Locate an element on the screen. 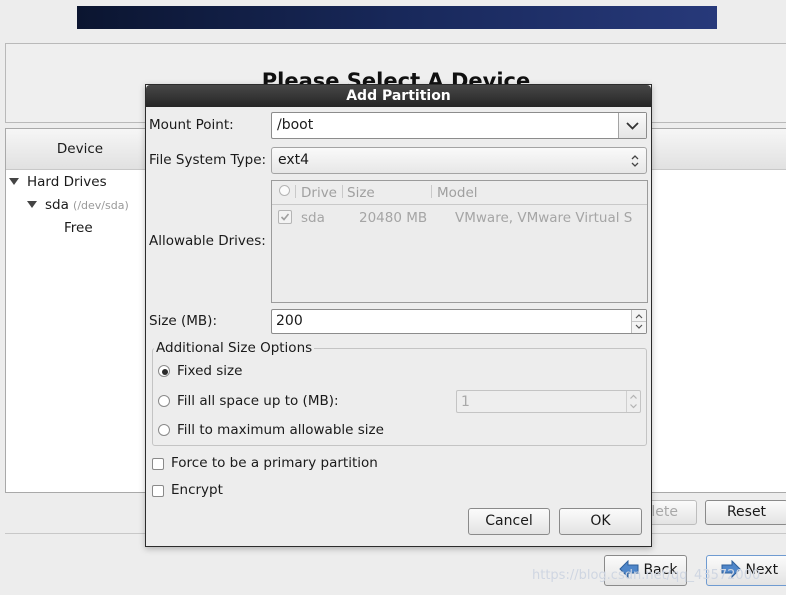  encrypt-checkbox is located at coordinates (158, 491).